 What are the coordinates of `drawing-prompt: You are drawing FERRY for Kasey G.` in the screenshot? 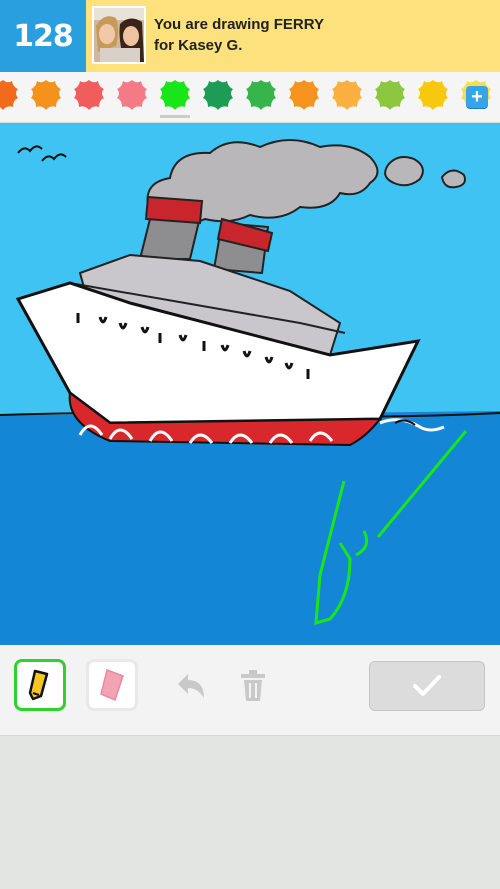 It's located at (239, 35).